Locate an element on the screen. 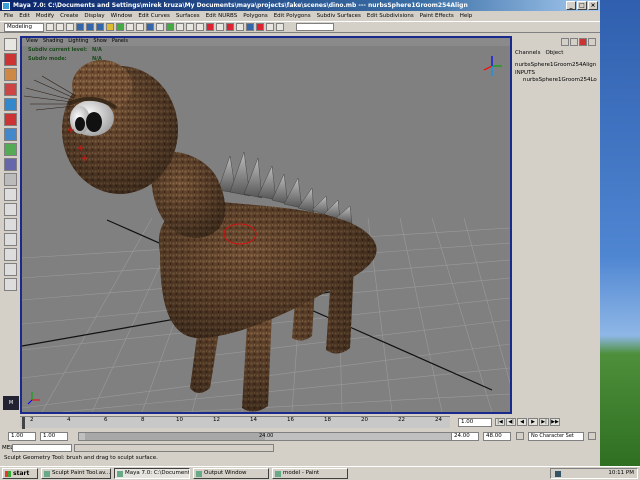 The height and width of the screenshot is (480, 640). mask-rendering-icon is located at coordinates (170, 27).